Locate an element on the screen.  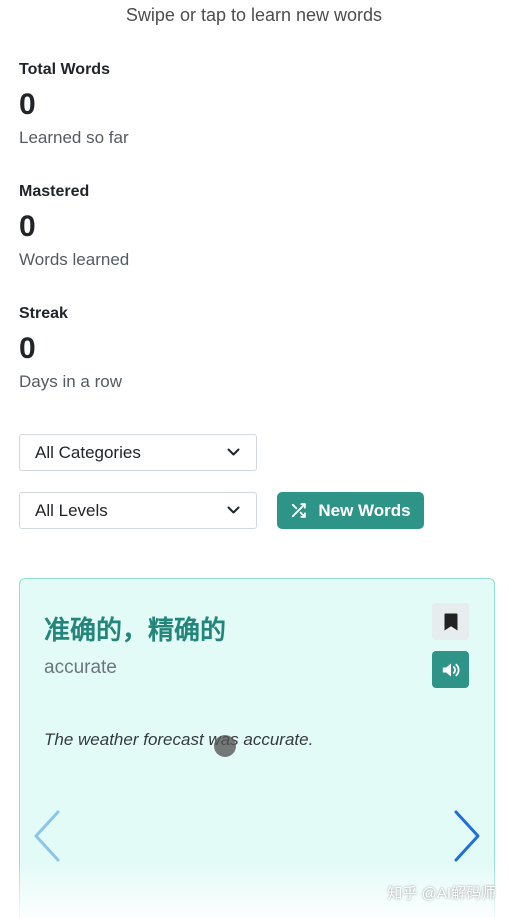
category-select-value: All Categories is located at coordinates (88, 452).